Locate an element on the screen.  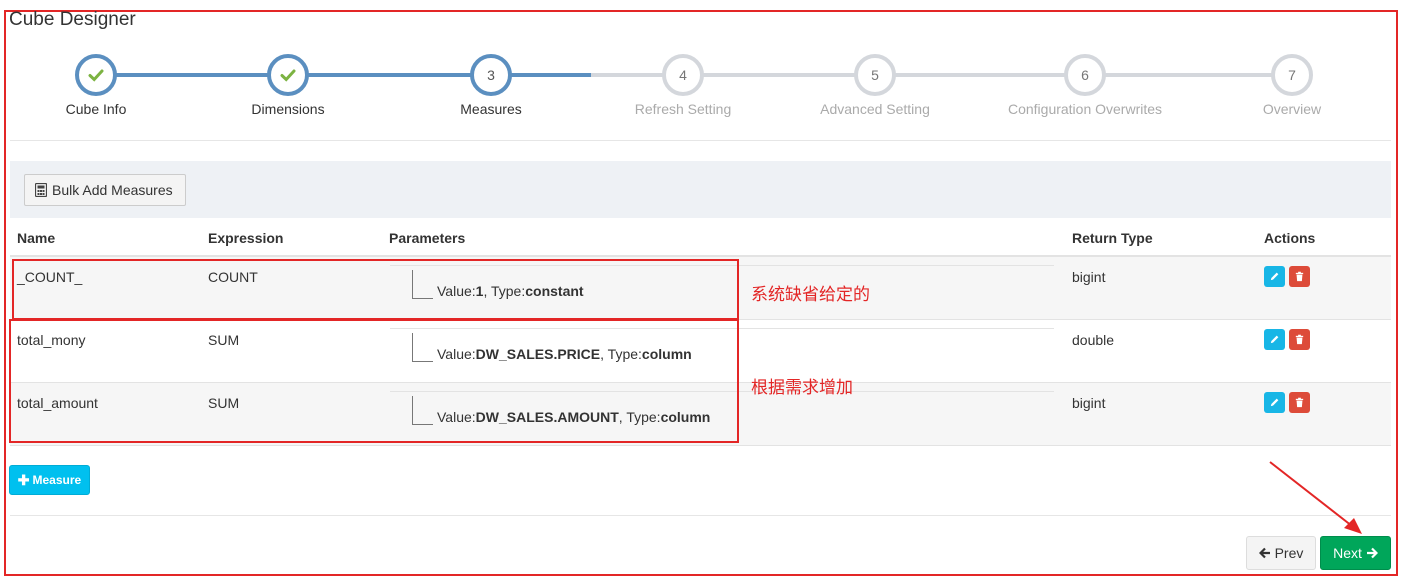
step-label-configuration-overwrites: Configuration Overwrites is located at coordinates (1085, 109).